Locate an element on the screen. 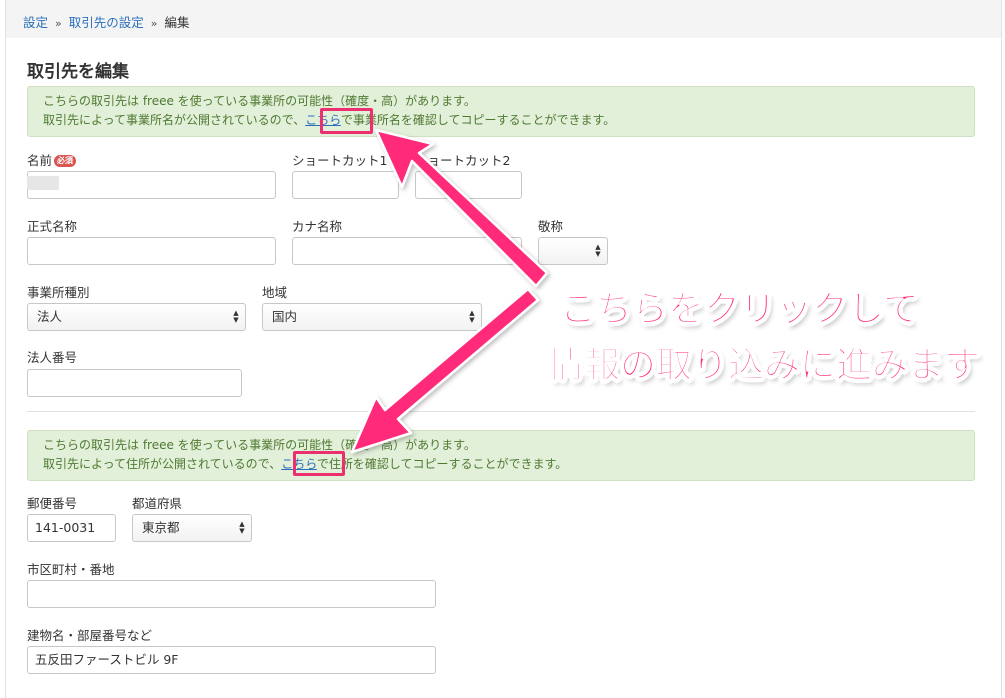 This screenshot has width=1005, height=698. arrow-up-left-icon is located at coordinates (461, 208).